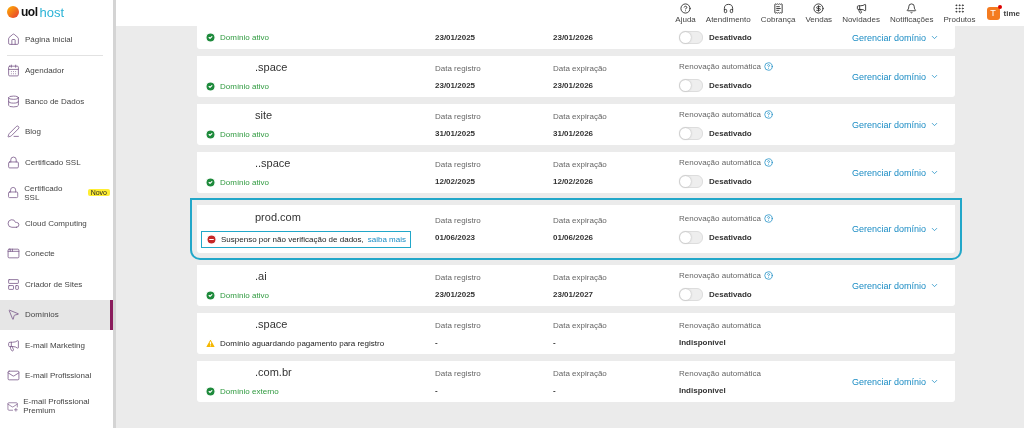 This screenshot has height=428, width=1024. I want to click on domain-name: site, so click(264, 115).